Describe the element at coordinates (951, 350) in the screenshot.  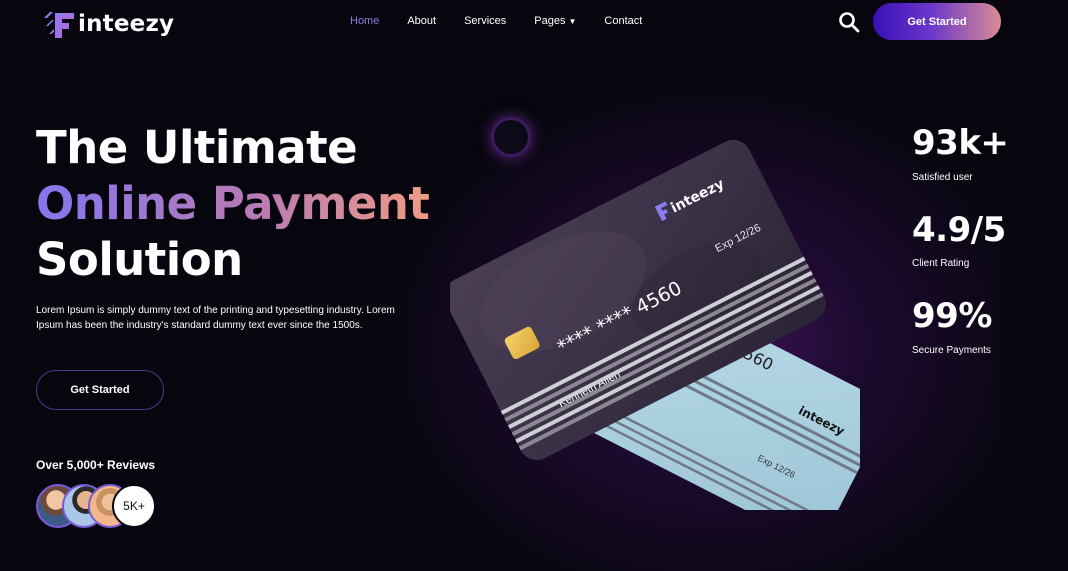
I see `stat-label-secure: Secure Payments` at that location.